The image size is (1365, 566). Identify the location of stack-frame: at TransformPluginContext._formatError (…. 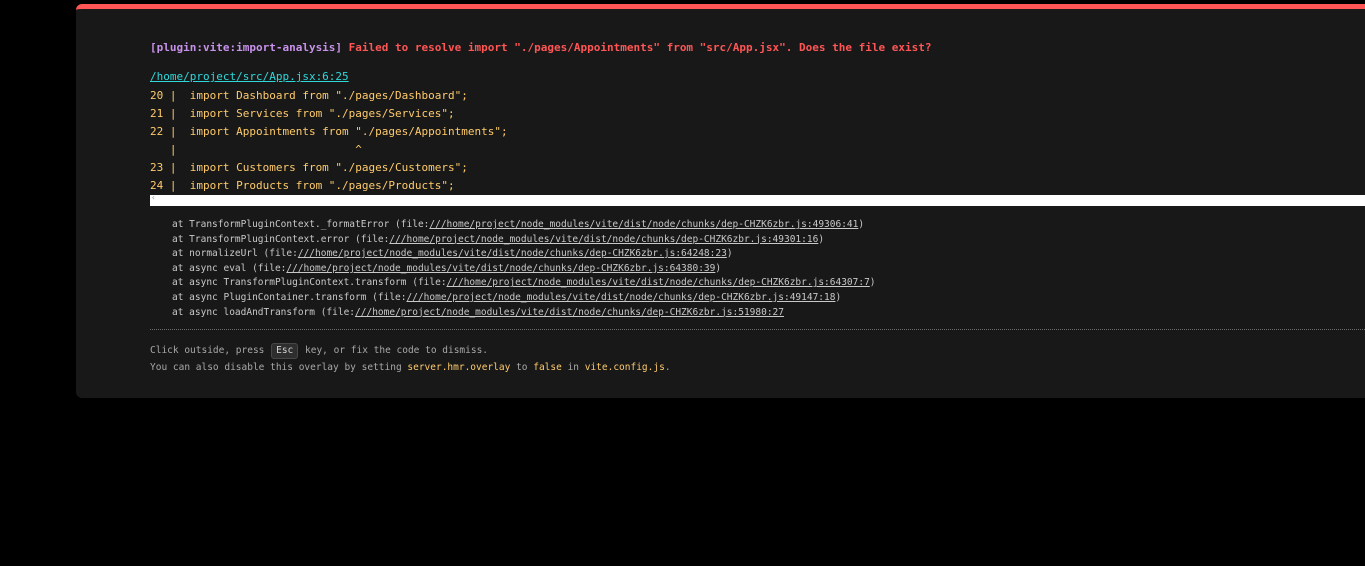
(518, 224).